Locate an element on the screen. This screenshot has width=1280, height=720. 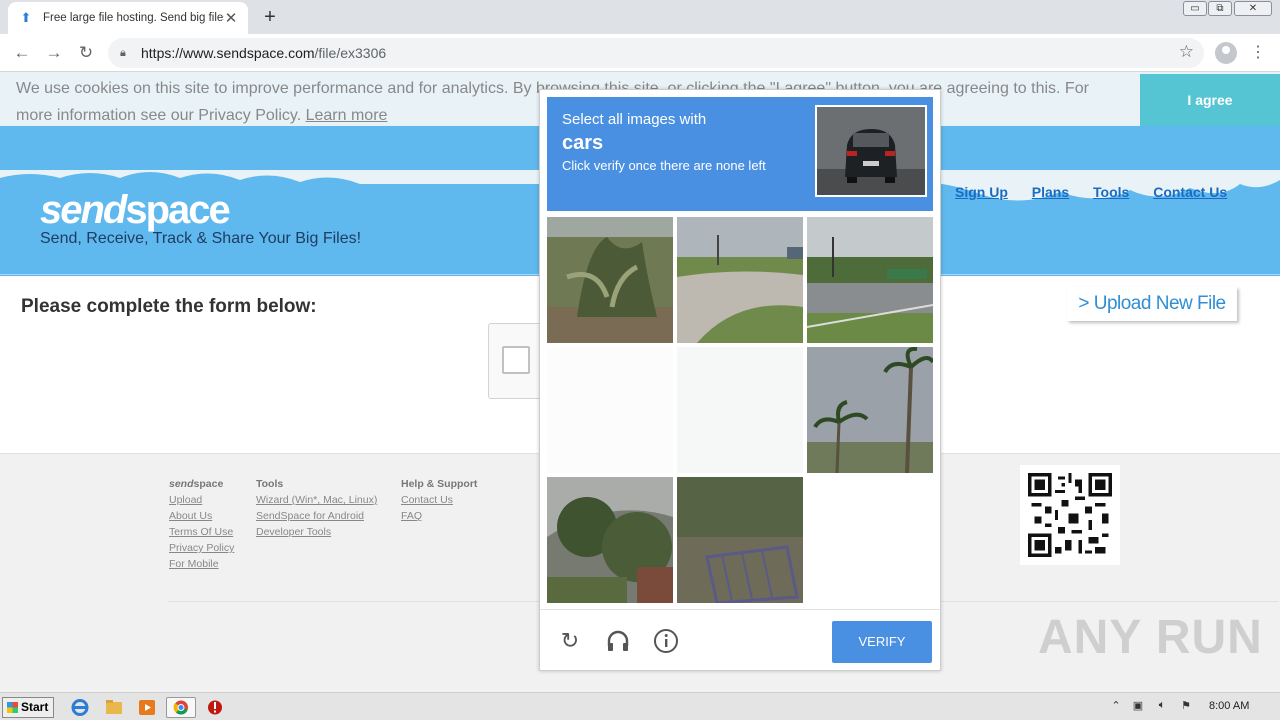
footer-link-privacy: Privacy Policy is located at coordinates (201, 548).